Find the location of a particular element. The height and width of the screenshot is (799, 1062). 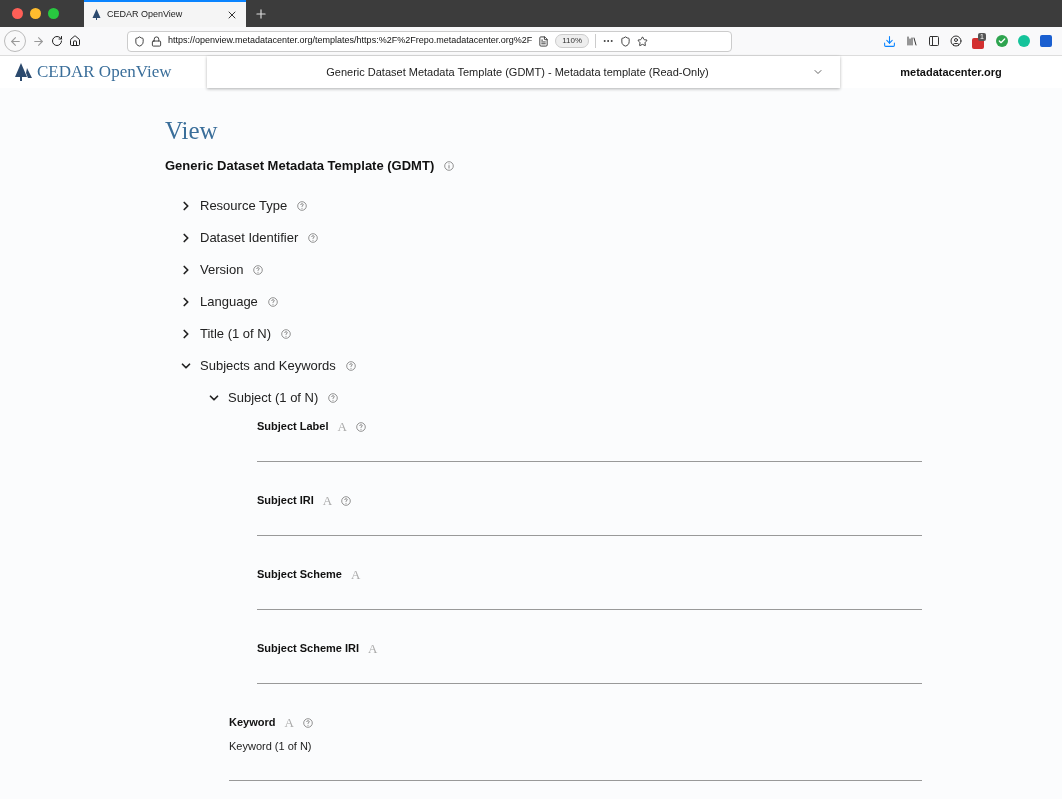

browser-tab: CEDAR OpenView is located at coordinates (165, 13).